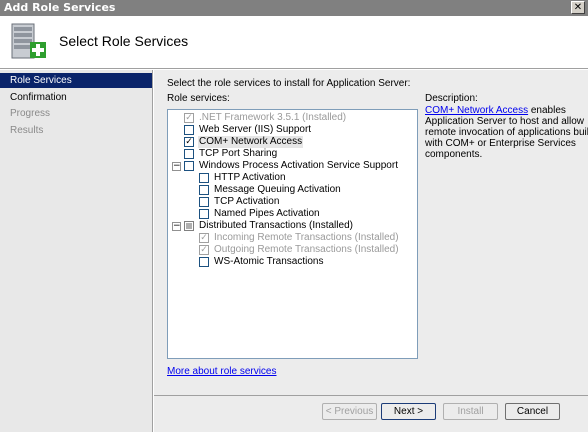 The height and width of the screenshot is (432, 588). What do you see at coordinates (30, 113) in the screenshot?
I see `sidebar-item-progress: Progress` at bounding box center [30, 113].